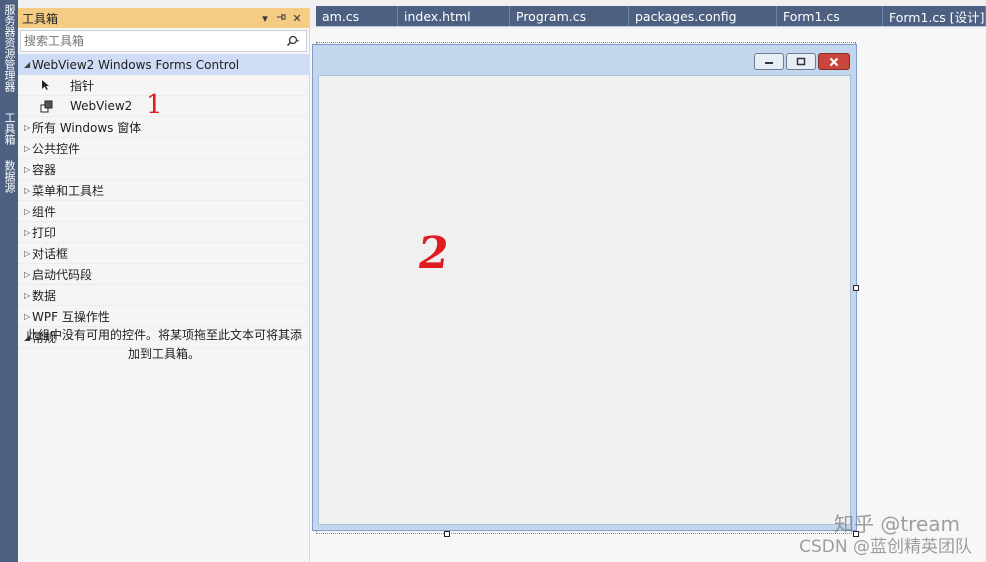 Image resolution: width=986 pixels, height=562 pixels. What do you see at coordinates (44, 232) in the screenshot?
I see `group-label: 打印` at bounding box center [44, 232].